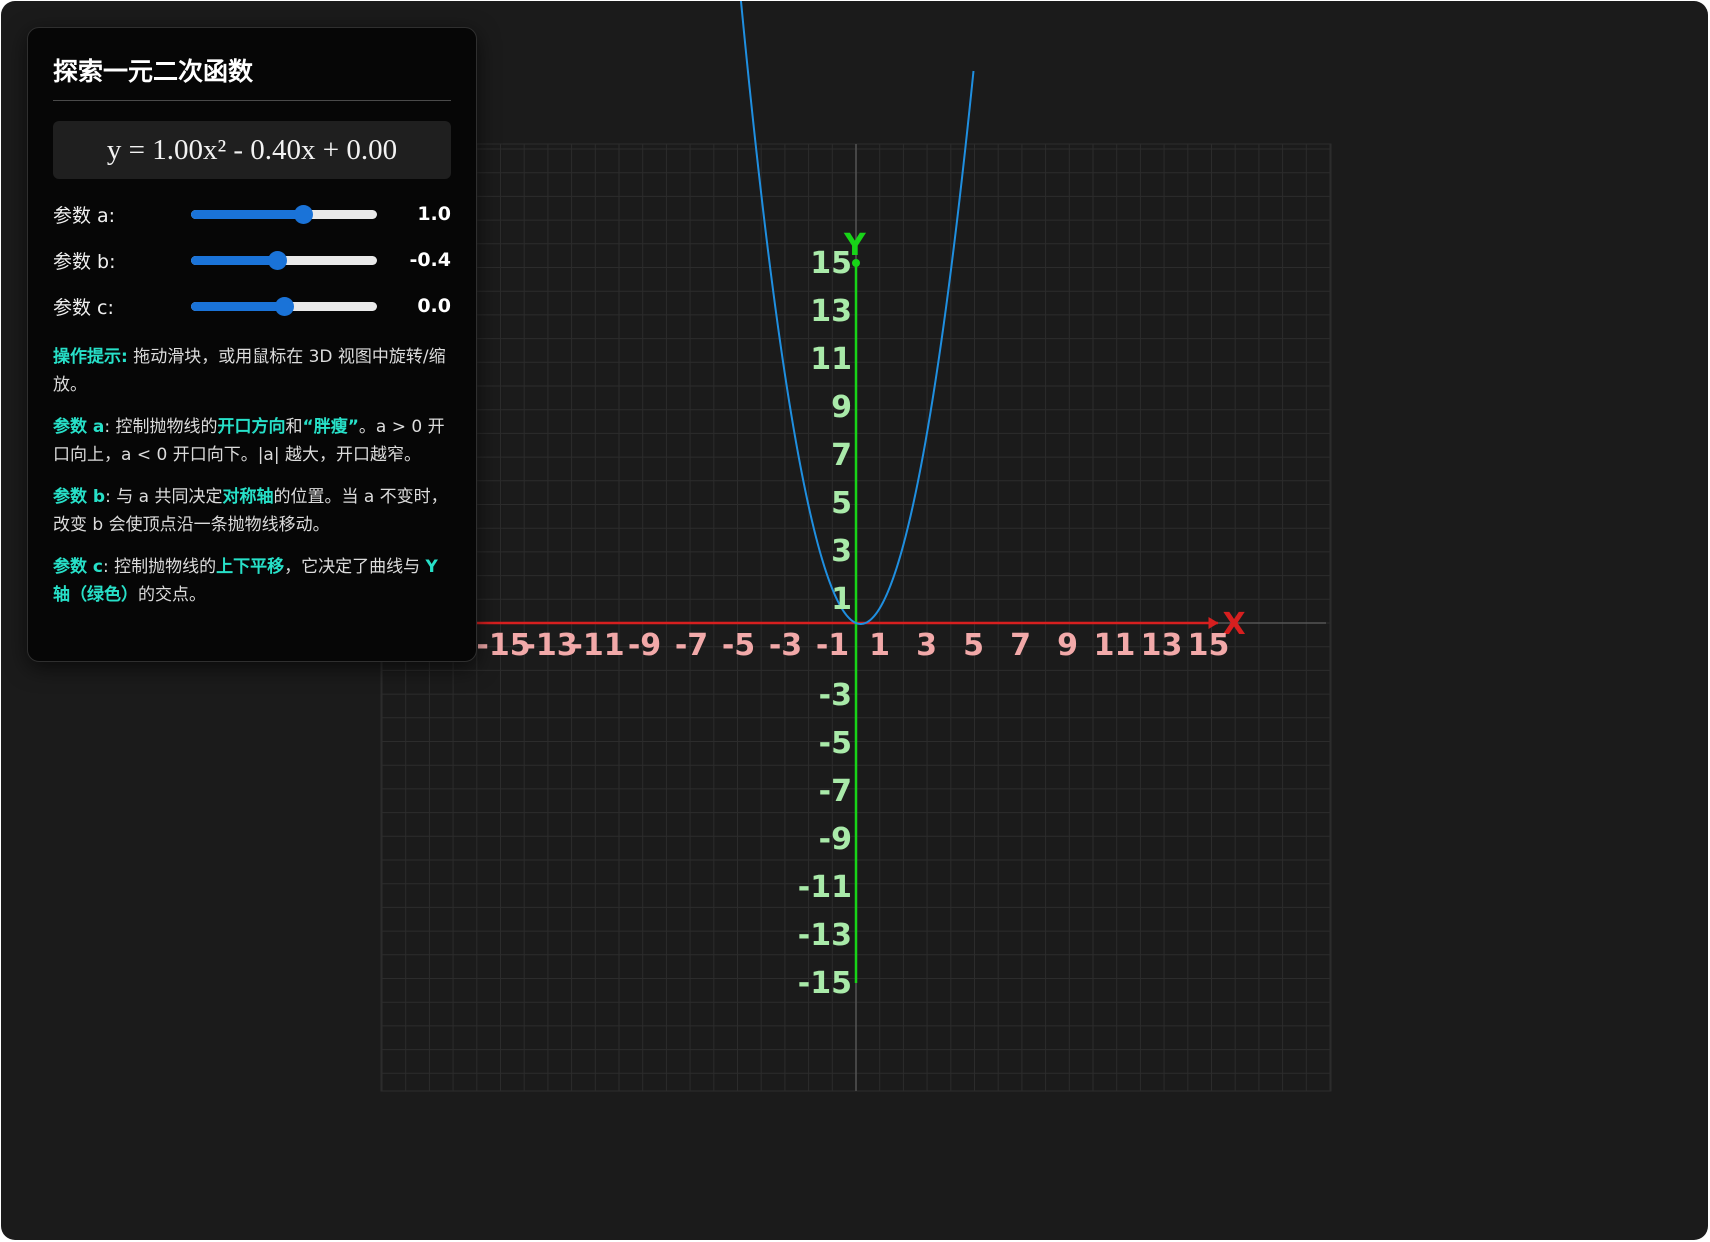 The height and width of the screenshot is (1242, 1710). Describe the element at coordinates (1067, 645) in the screenshot. I see `x-tick-label: 9` at that location.